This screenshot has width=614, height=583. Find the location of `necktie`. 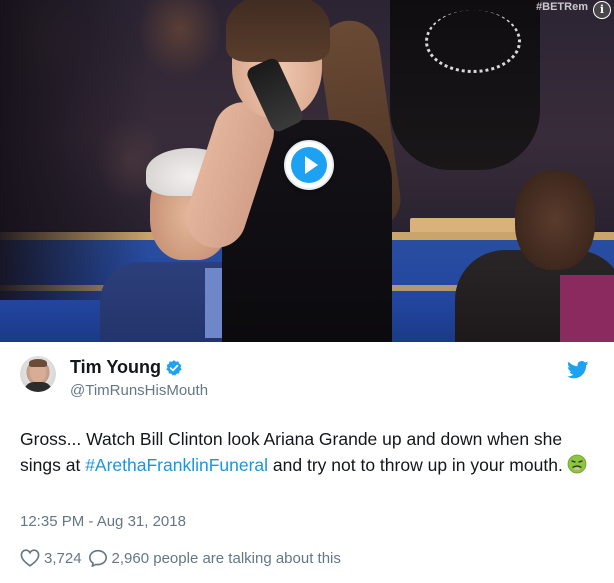

necktie is located at coordinates (214, 303).